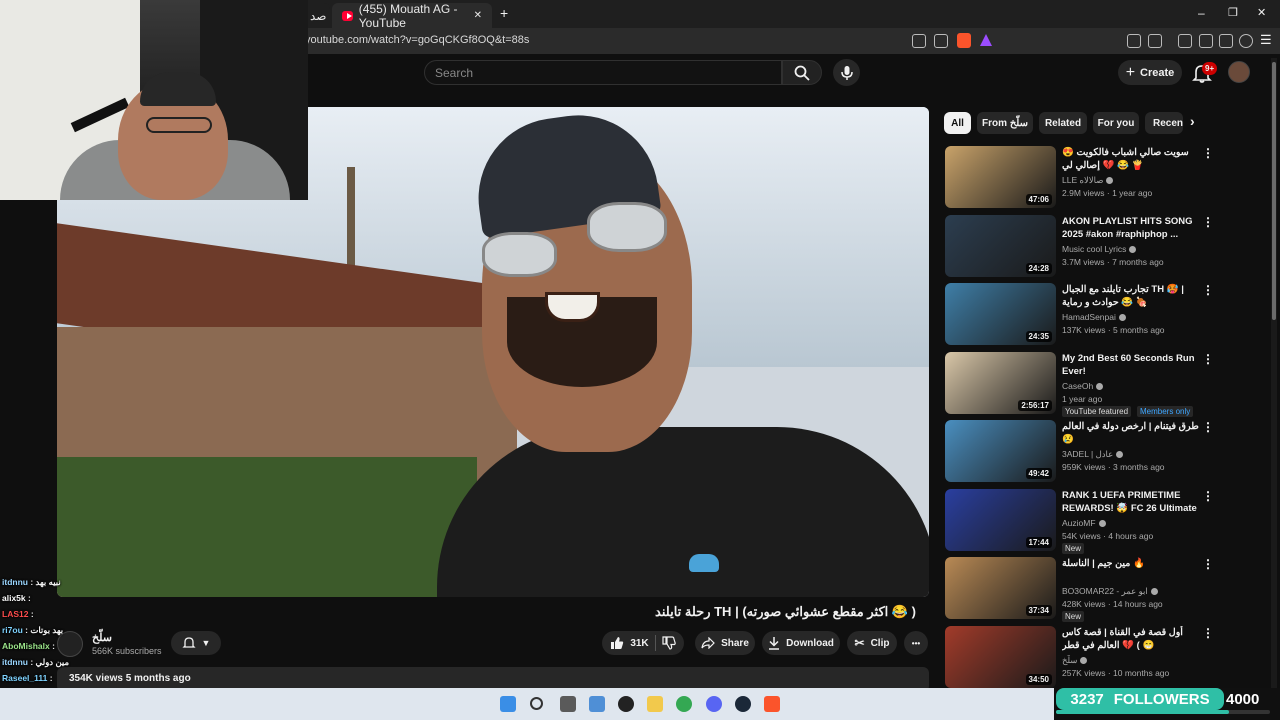 Image resolution: width=1280 pixels, height=720 pixels. What do you see at coordinates (1000, 177) in the screenshot?
I see `recommendation-thumbnail: 47:06` at bounding box center [1000, 177].